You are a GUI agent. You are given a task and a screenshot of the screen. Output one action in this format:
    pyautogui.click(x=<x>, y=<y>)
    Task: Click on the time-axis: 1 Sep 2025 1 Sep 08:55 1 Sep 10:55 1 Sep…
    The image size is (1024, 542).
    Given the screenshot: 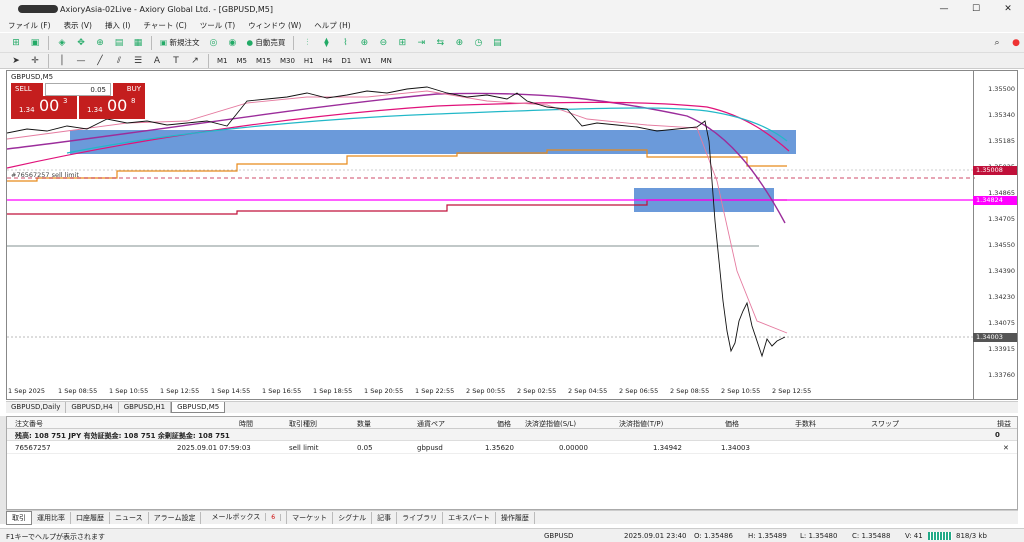 What is the action you would take?
    pyautogui.click(x=490, y=391)
    